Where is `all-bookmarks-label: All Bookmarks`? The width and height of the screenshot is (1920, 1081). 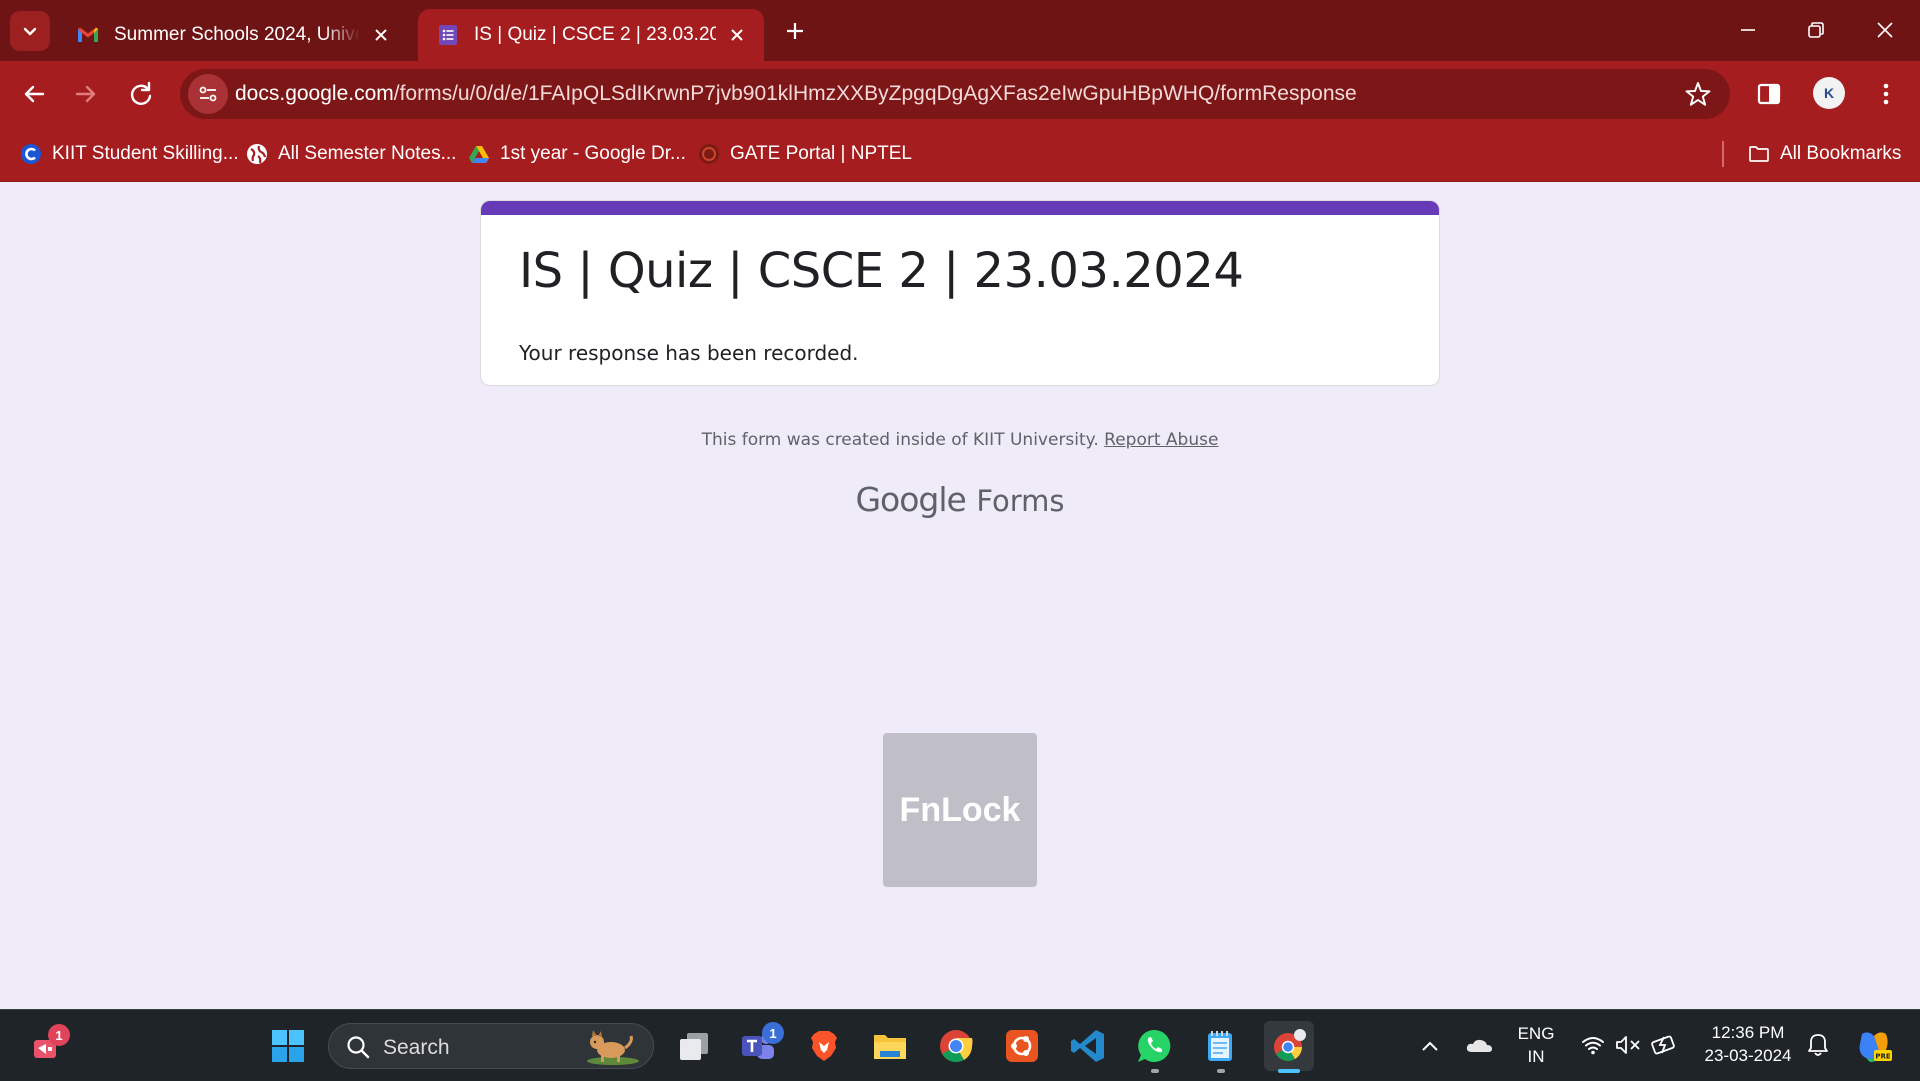 all-bookmarks-label: All Bookmarks is located at coordinates (1841, 153).